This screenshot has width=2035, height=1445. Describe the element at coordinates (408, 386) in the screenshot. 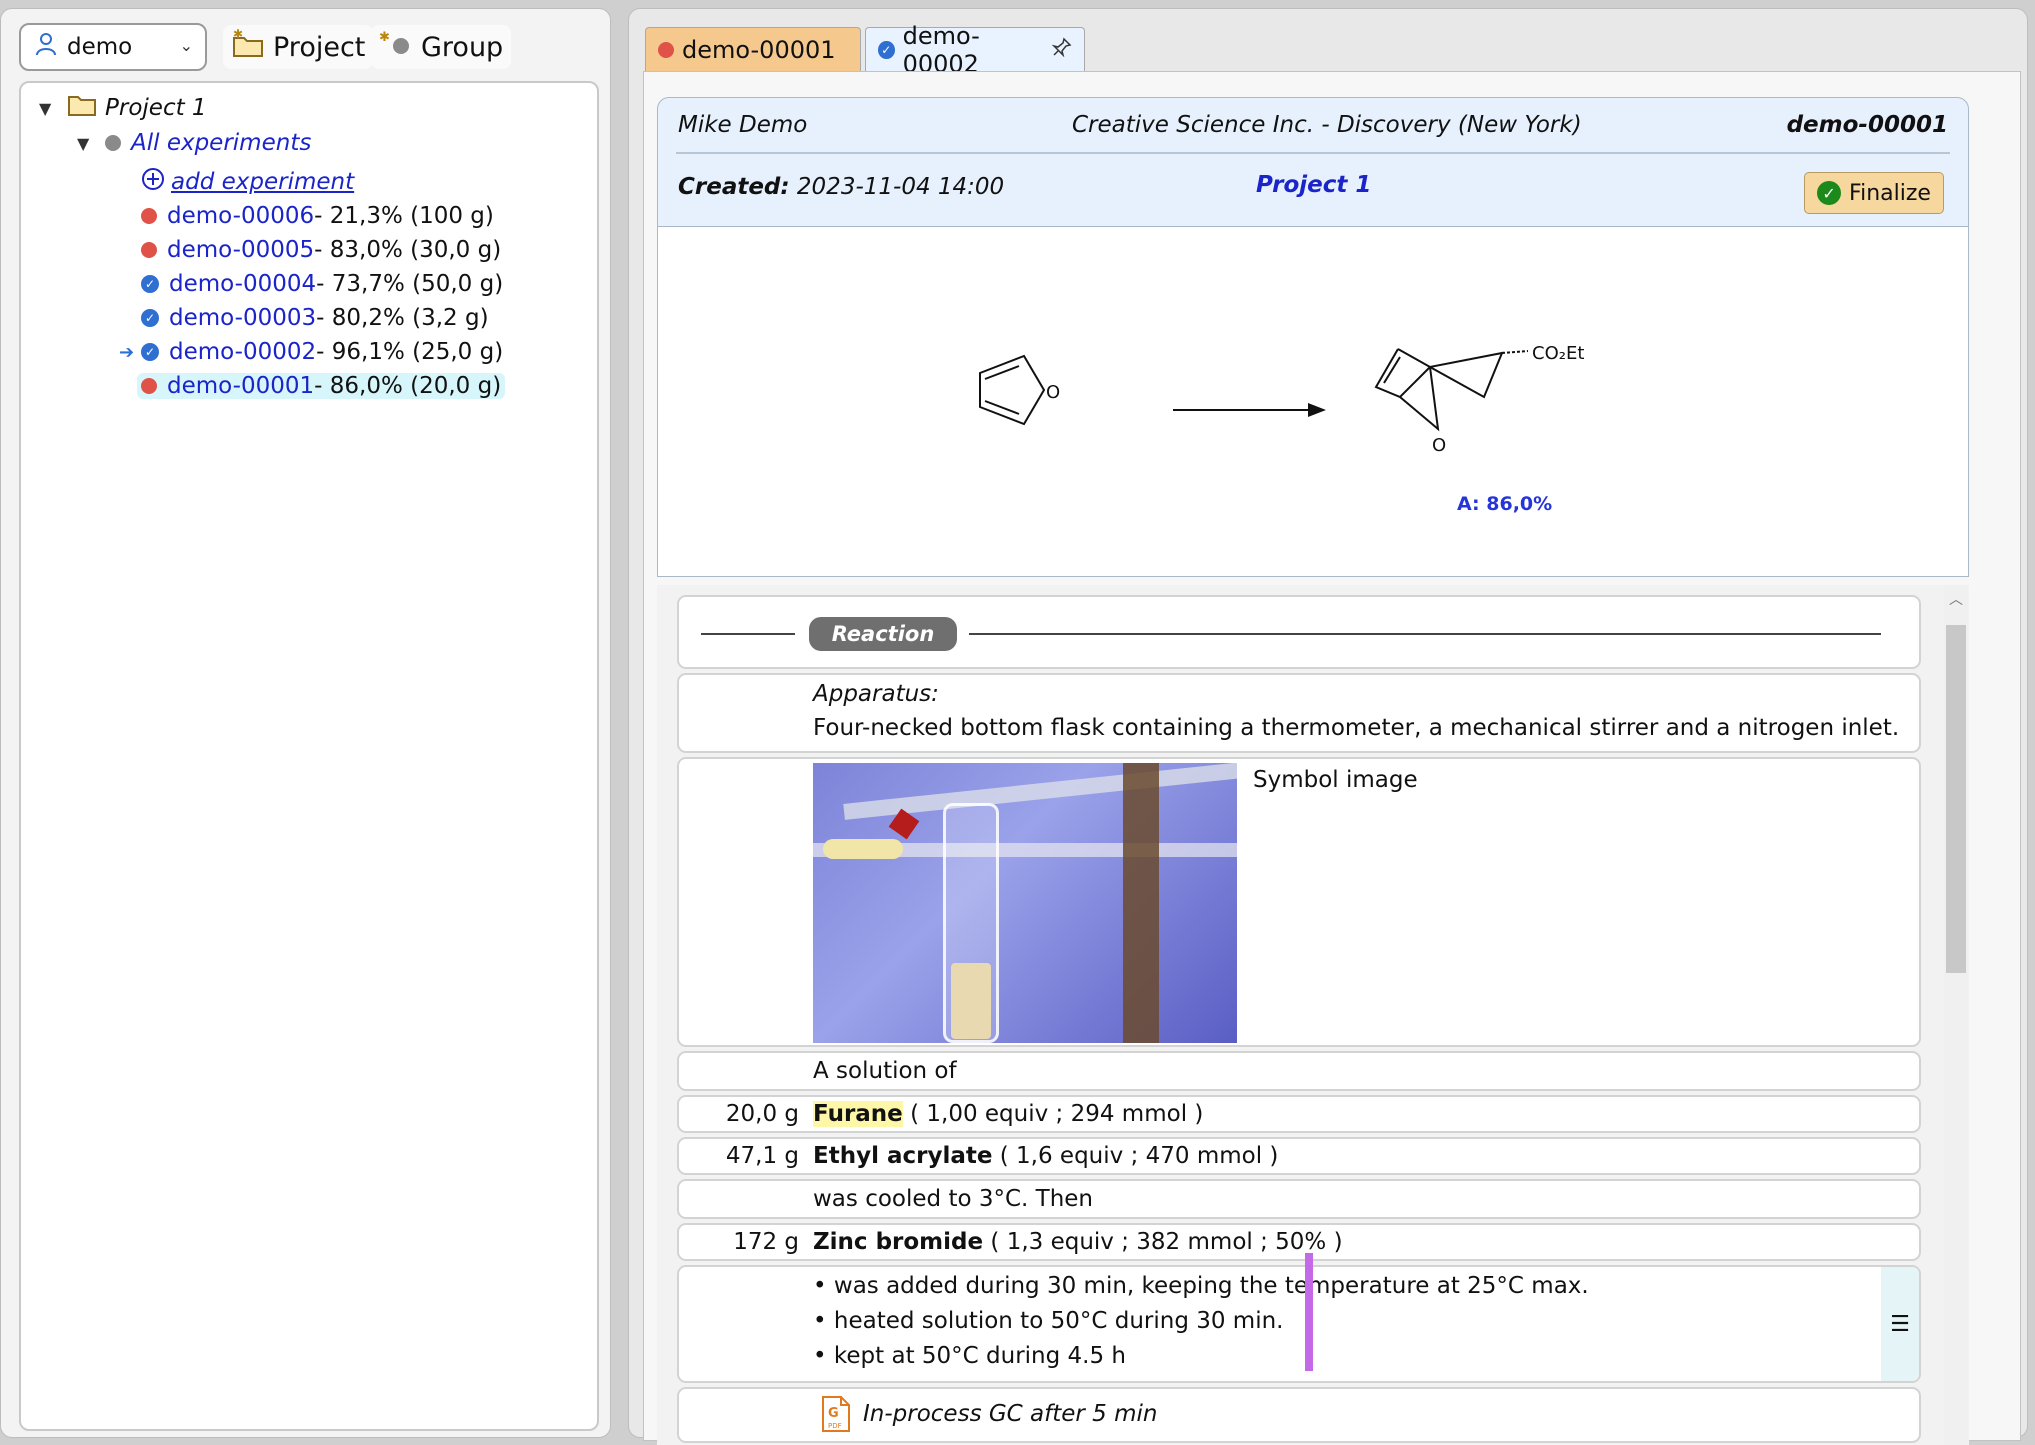

I see `experiment-yield: - 86,0% (20,0 g)` at that location.